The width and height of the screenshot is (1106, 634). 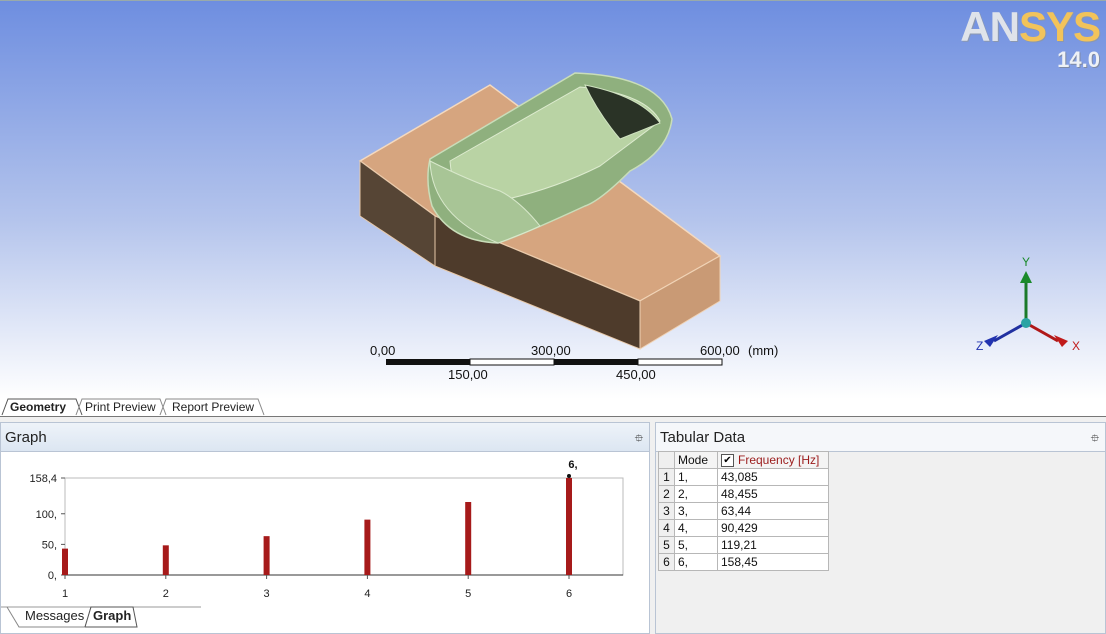 What do you see at coordinates (572, 465) in the screenshot?
I see `annotation-label: 6,` at bounding box center [572, 465].